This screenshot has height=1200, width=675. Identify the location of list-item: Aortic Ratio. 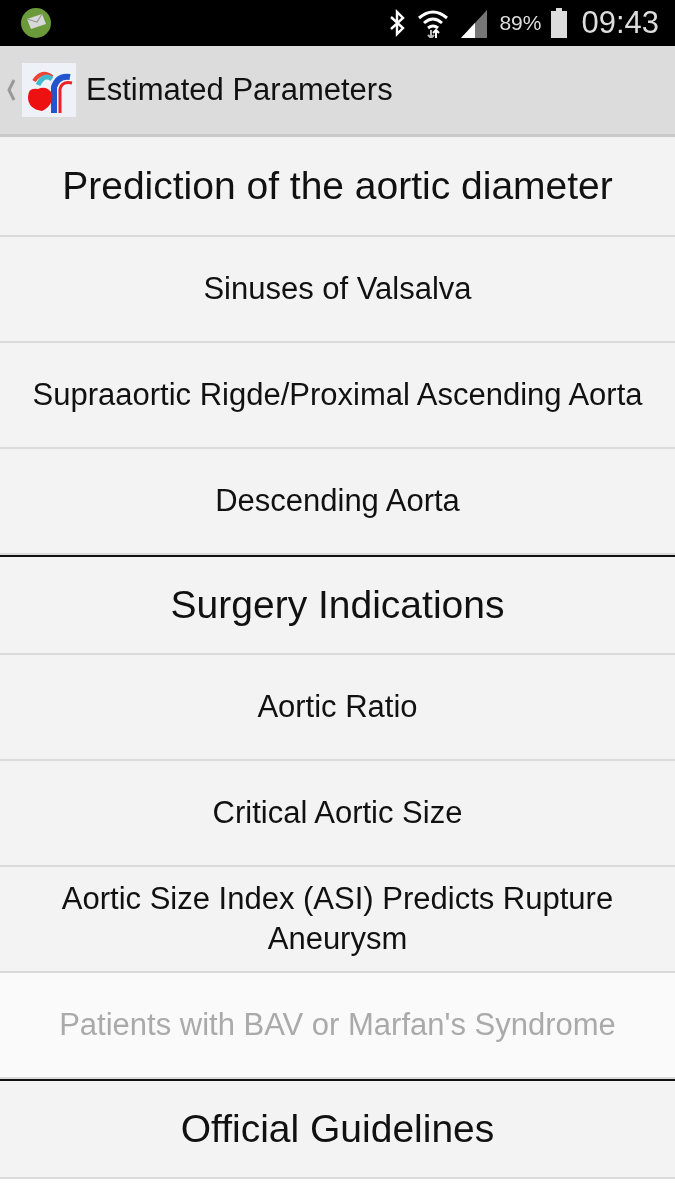
(337, 708).